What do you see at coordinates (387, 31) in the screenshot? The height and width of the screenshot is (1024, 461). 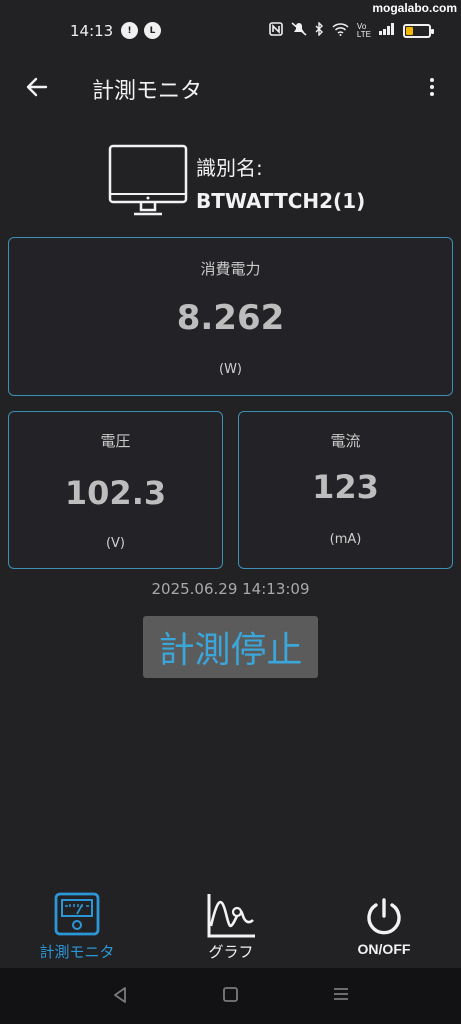 I see `signal-icon` at bounding box center [387, 31].